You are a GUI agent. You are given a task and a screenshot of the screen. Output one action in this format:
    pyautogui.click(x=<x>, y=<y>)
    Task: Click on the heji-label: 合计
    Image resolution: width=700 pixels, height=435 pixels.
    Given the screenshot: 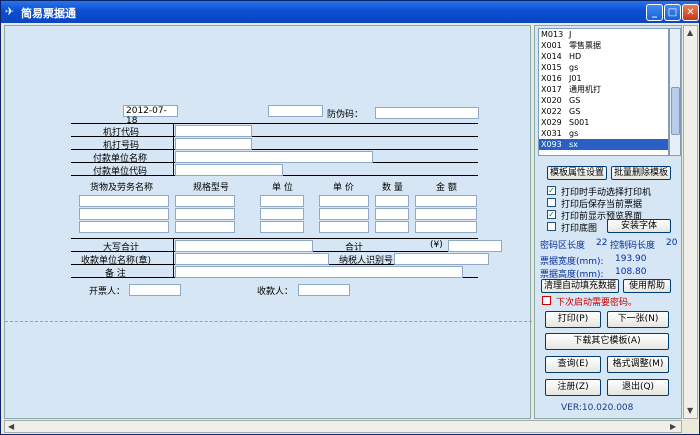 What is the action you would take?
    pyautogui.click(x=354, y=248)
    